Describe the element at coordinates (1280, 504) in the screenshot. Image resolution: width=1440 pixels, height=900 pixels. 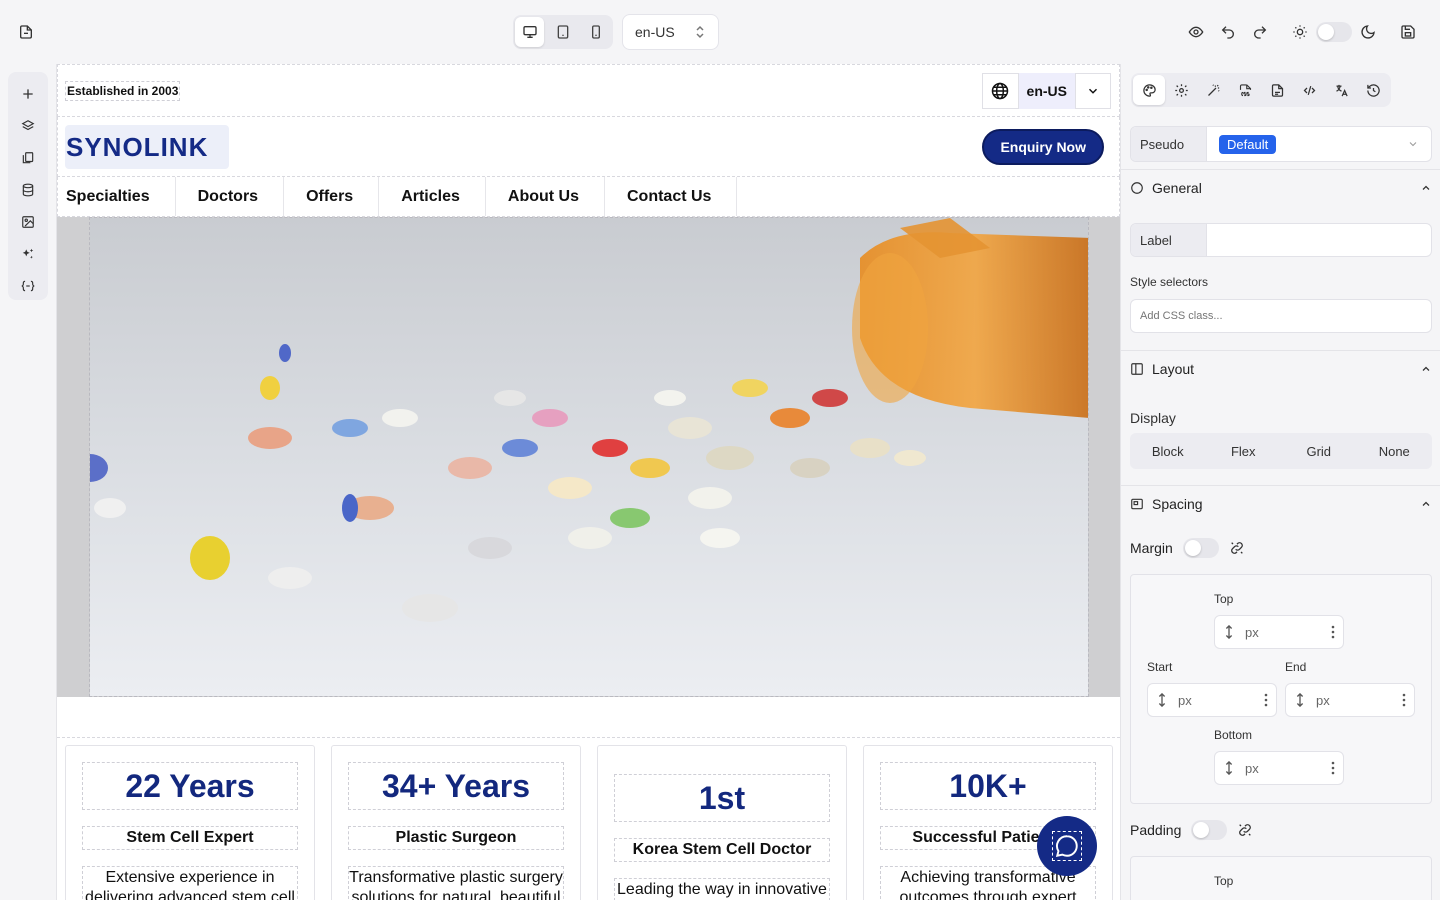
I see `spacing-section-header: Spacing` at that location.